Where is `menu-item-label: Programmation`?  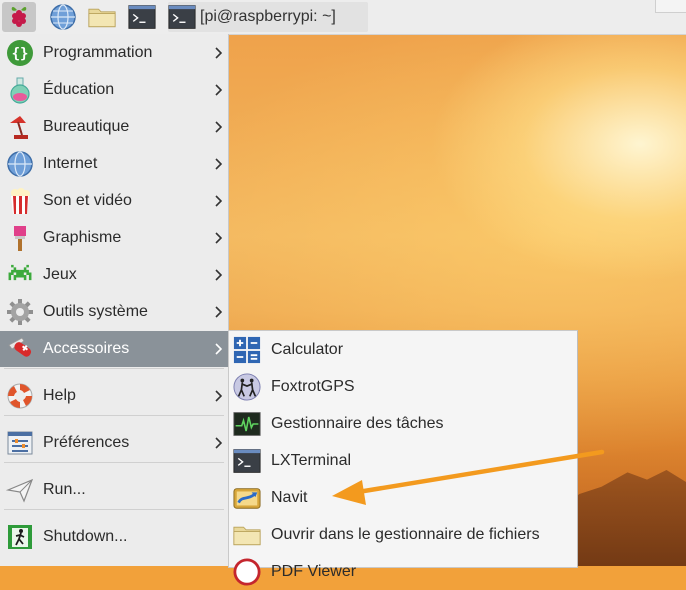 menu-item-label: Programmation is located at coordinates (98, 52).